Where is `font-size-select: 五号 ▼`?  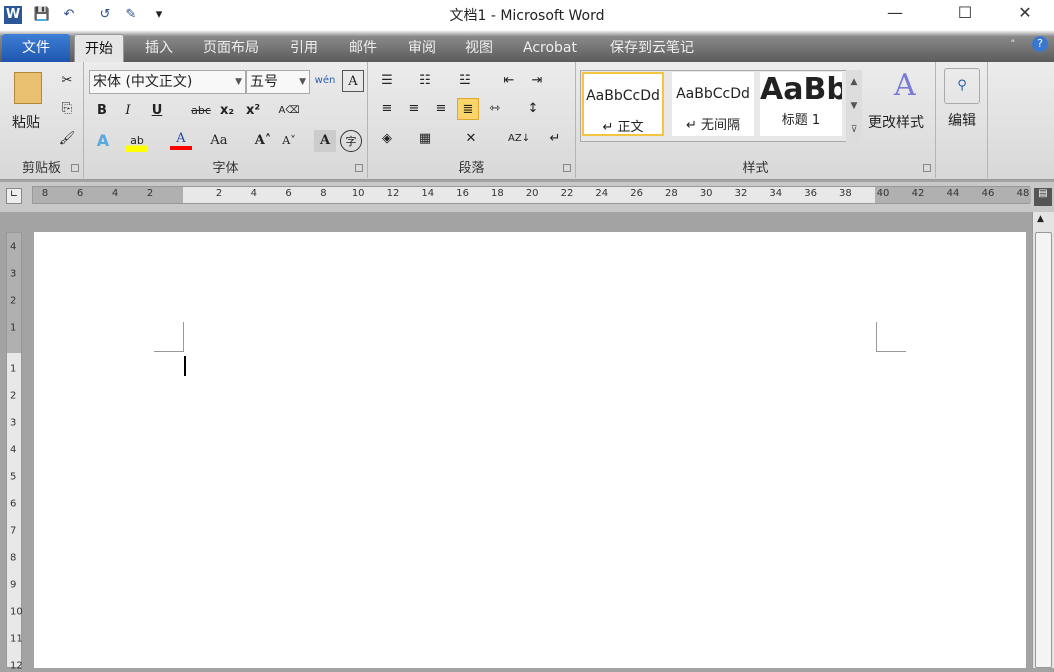
font-size-select: 五号 ▼ is located at coordinates (278, 82).